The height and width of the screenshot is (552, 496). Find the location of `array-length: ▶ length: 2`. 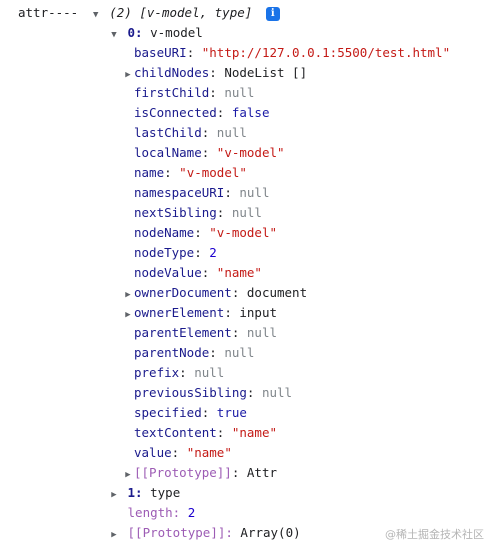

array-length: ▶ length: 2 is located at coordinates (152, 513).